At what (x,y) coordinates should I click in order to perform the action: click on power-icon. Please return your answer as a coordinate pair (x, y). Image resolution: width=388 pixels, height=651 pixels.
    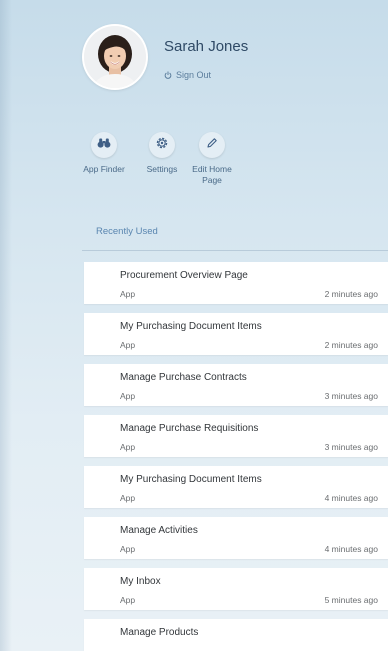
    Looking at the image, I should click on (168, 75).